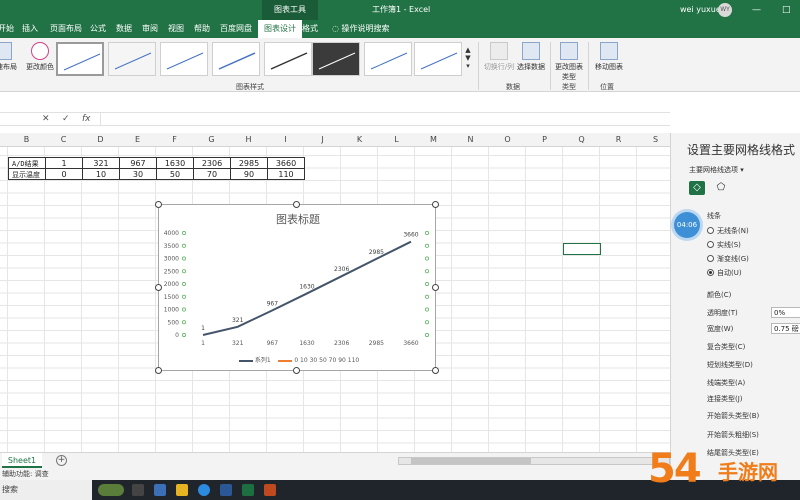 The width and height of the screenshot is (800, 500). I want to click on move-chart-button: 移动图表, so click(609, 57).